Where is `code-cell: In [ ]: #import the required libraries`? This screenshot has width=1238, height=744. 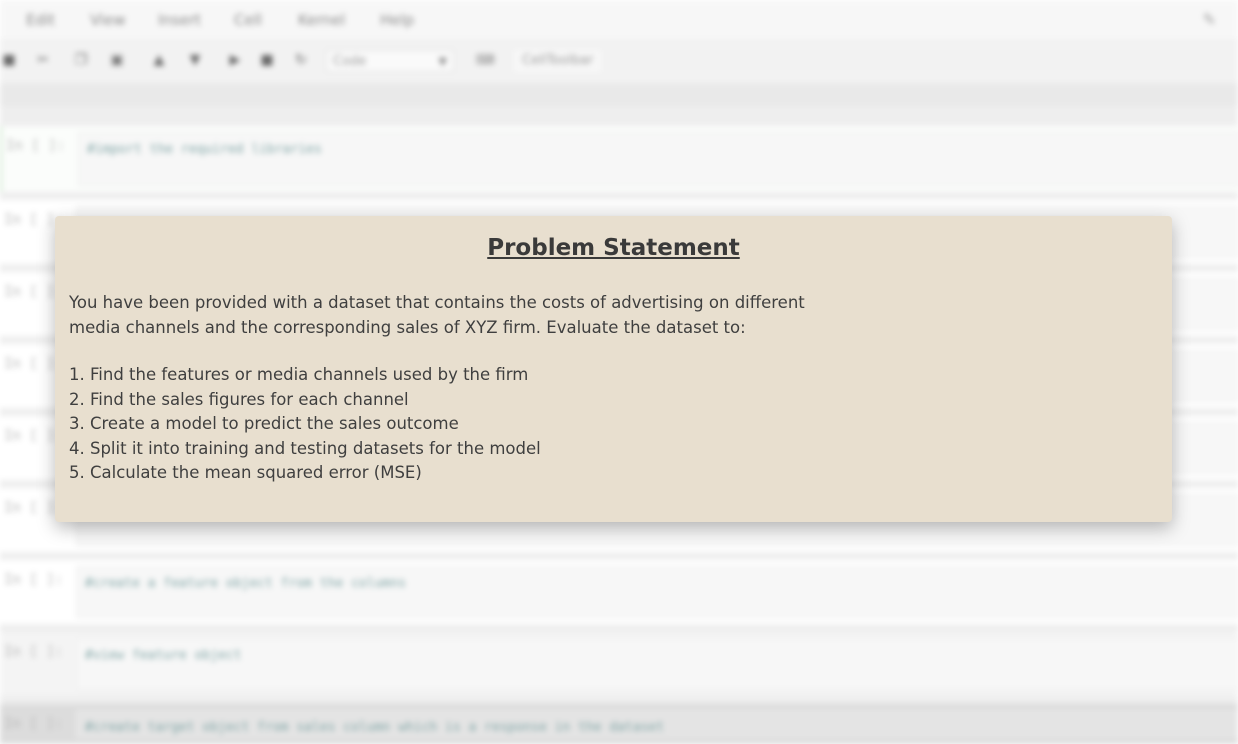 code-cell: In [ ]: #import the required libraries is located at coordinates (619, 159).